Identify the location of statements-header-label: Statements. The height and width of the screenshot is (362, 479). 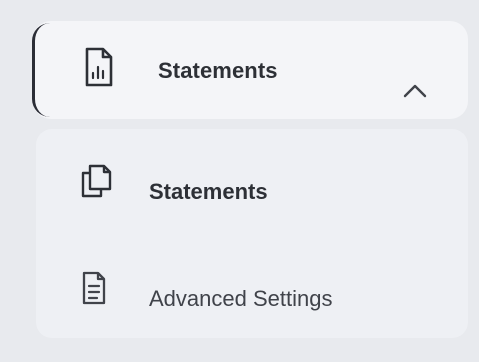
(218, 70).